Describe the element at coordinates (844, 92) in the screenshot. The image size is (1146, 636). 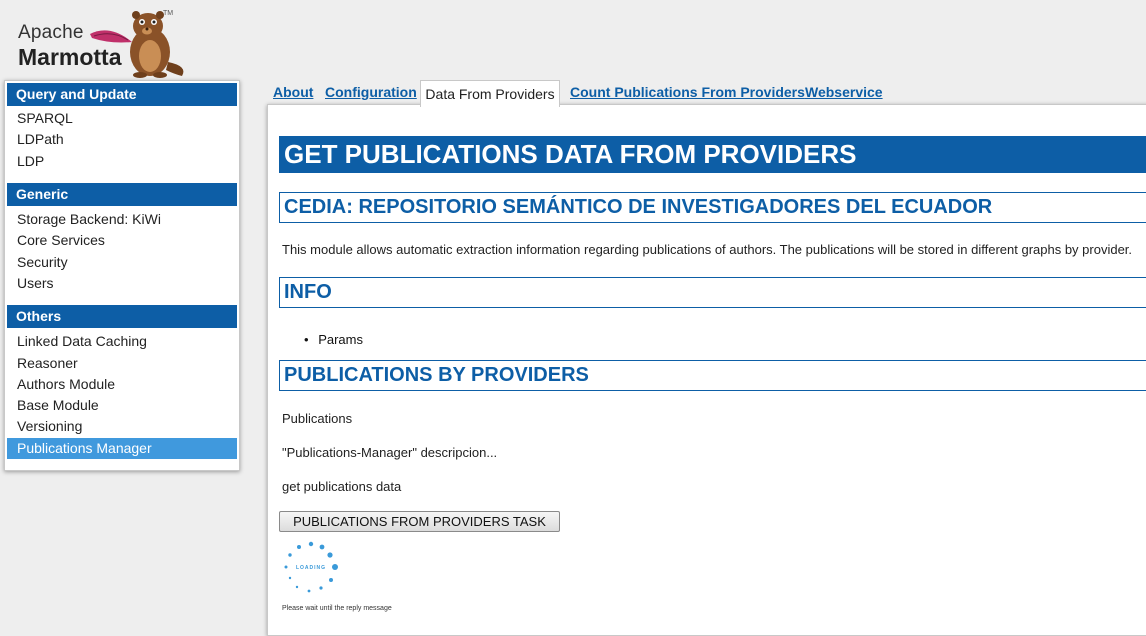
I see `tab-webservice: Webservice` at that location.